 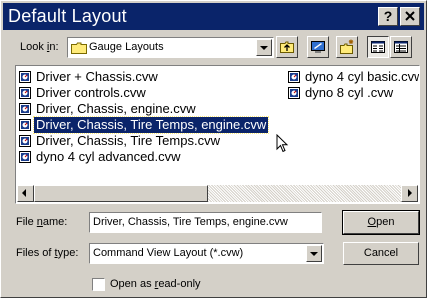 What do you see at coordinates (381, 222) in the screenshot?
I see `open-button: Open` at bounding box center [381, 222].